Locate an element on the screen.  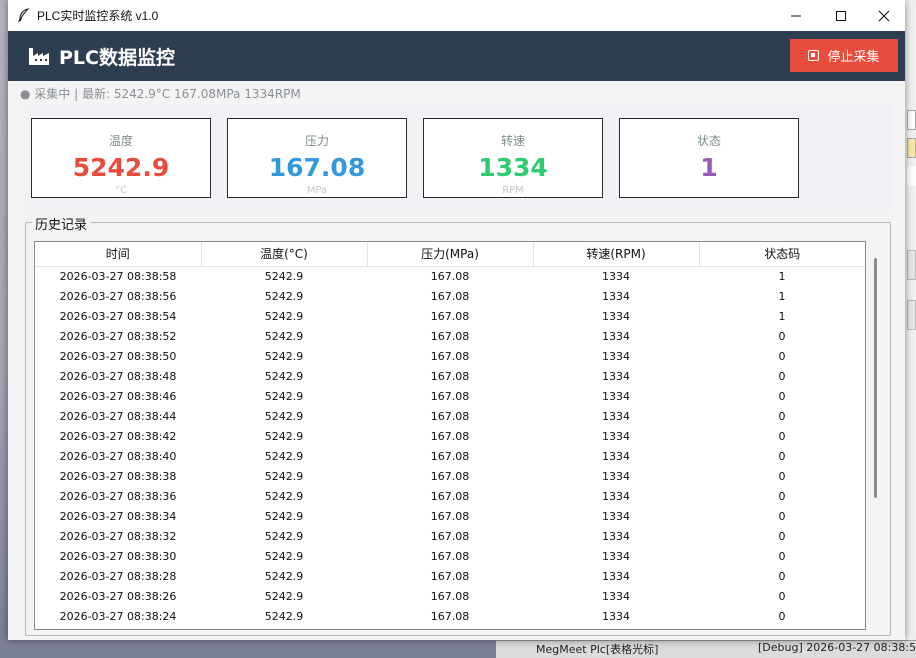
cell-time: 2026-03-27 08:38:52 is located at coordinates (118, 336).